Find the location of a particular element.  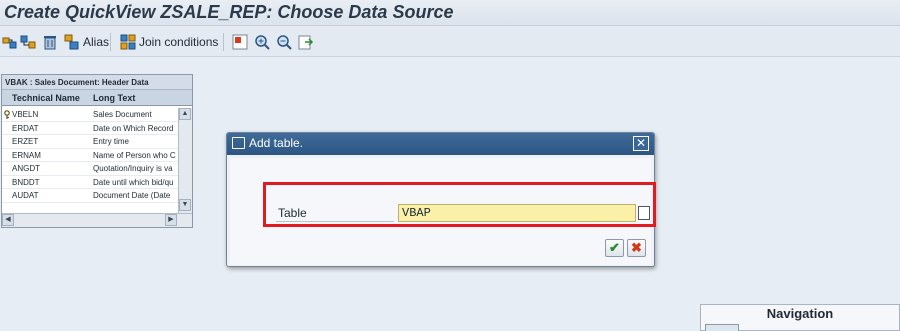

long-text: Sales Document is located at coordinates (122, 114).